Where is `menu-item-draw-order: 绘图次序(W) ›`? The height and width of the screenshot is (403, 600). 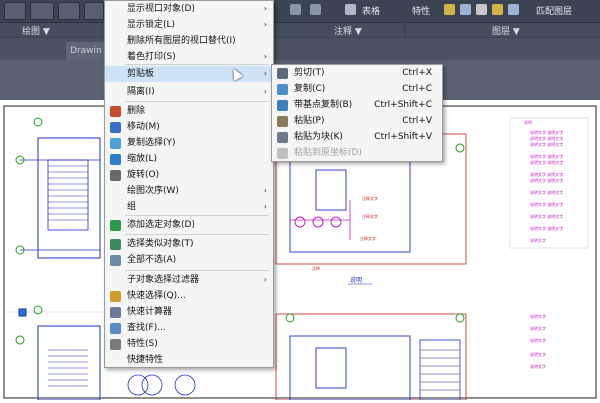 menu-item-draw-order: 绘图次序(W) › is located at coordinates (189, 191).